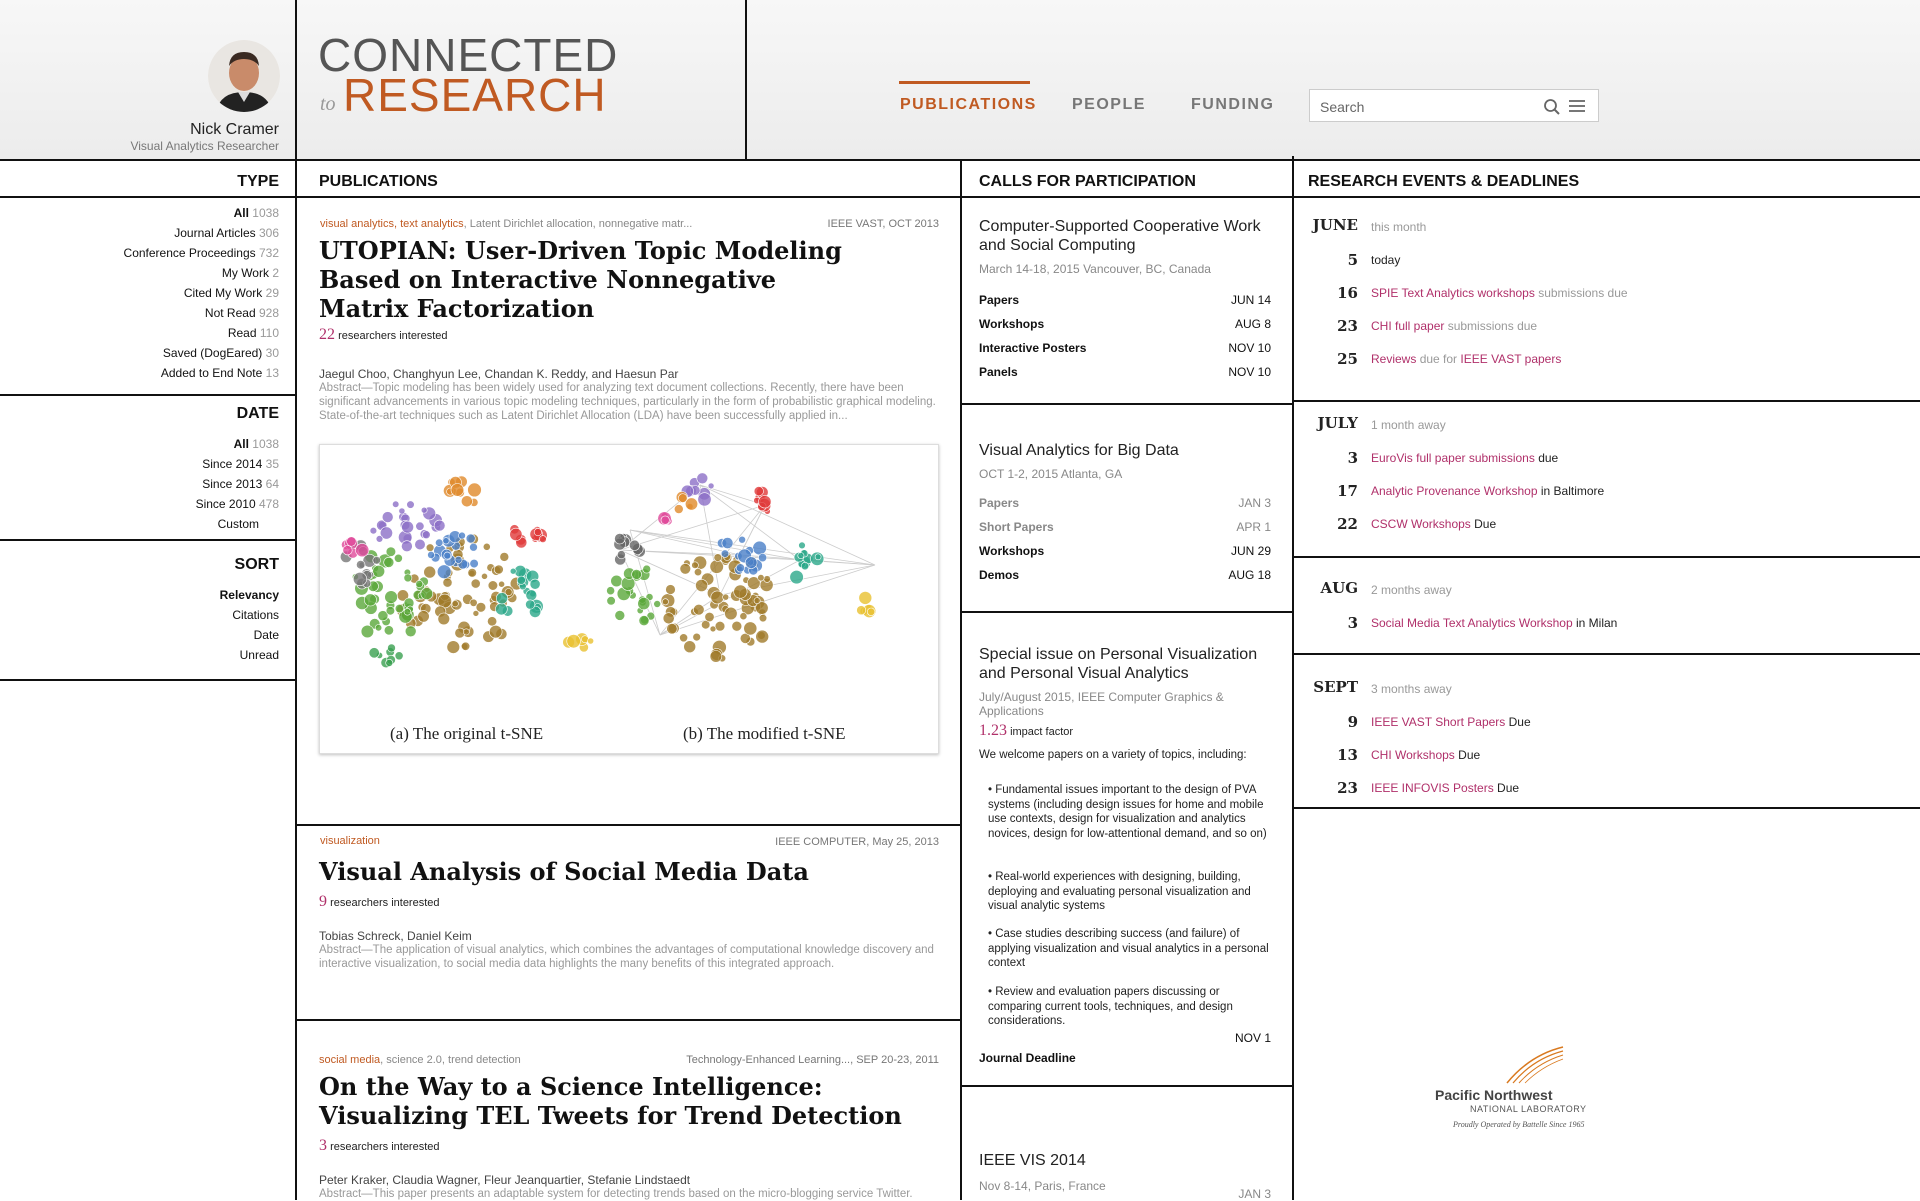  I want to click on filter-date-2013: Since 2013 64, so click(237, 484).